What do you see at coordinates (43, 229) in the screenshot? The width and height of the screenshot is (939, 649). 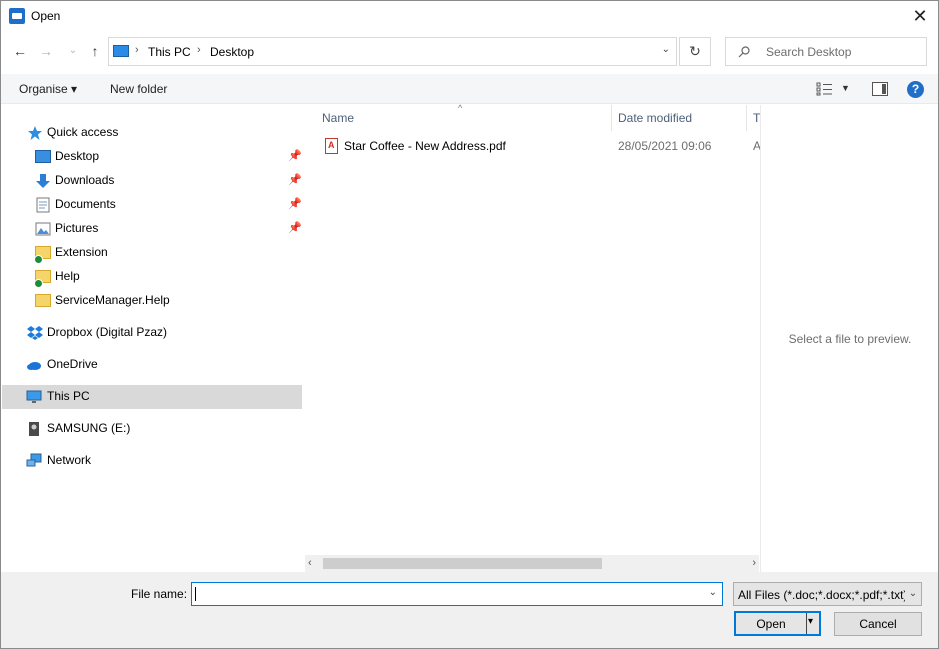 I see `pictures-icon` at bounding box center [43, 229].